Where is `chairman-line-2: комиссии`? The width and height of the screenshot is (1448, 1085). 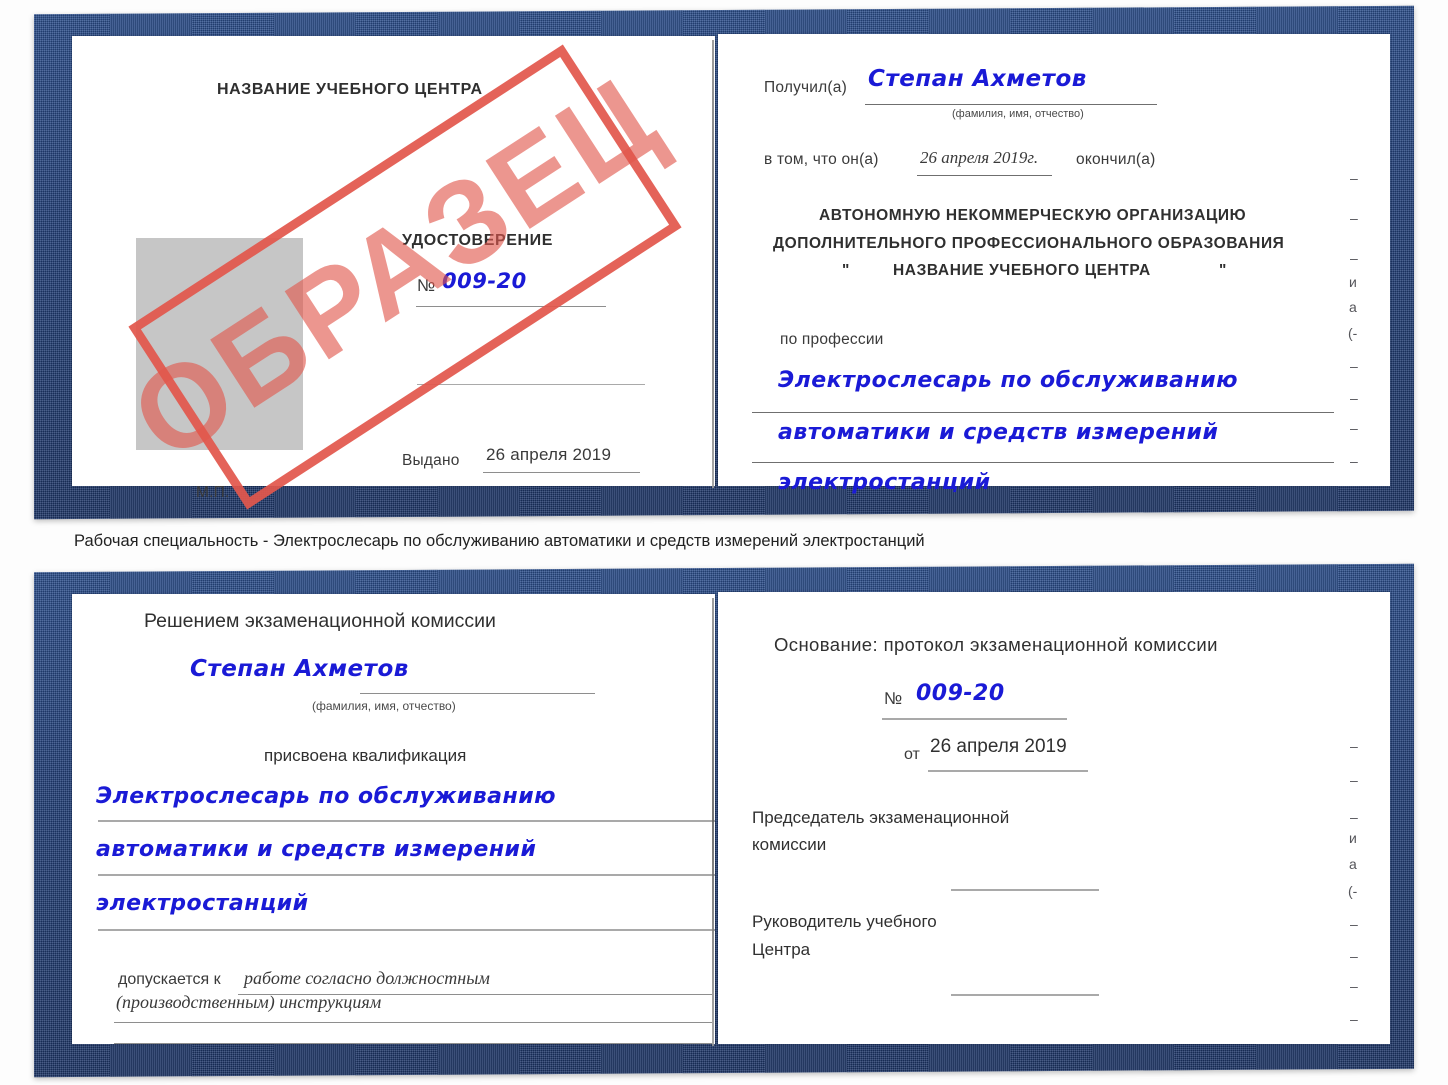
chairman-line-2: комиссии is located at coordinates (789, 844).